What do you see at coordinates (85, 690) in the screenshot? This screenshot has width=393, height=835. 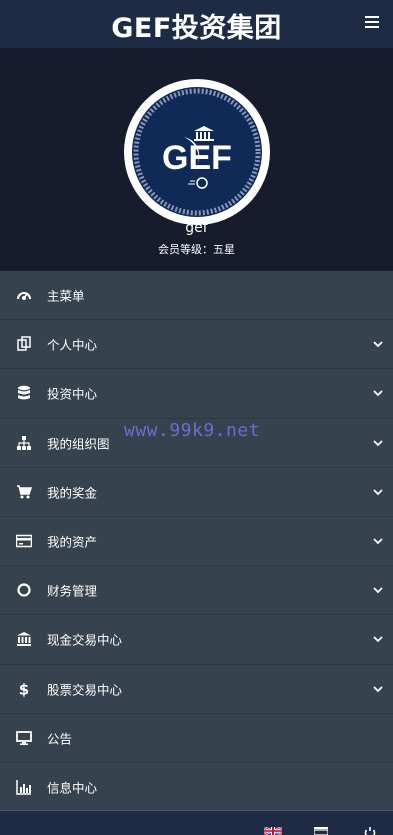 I see `menu-item-label: 股票交易中心` at bounding box center [85, 690].